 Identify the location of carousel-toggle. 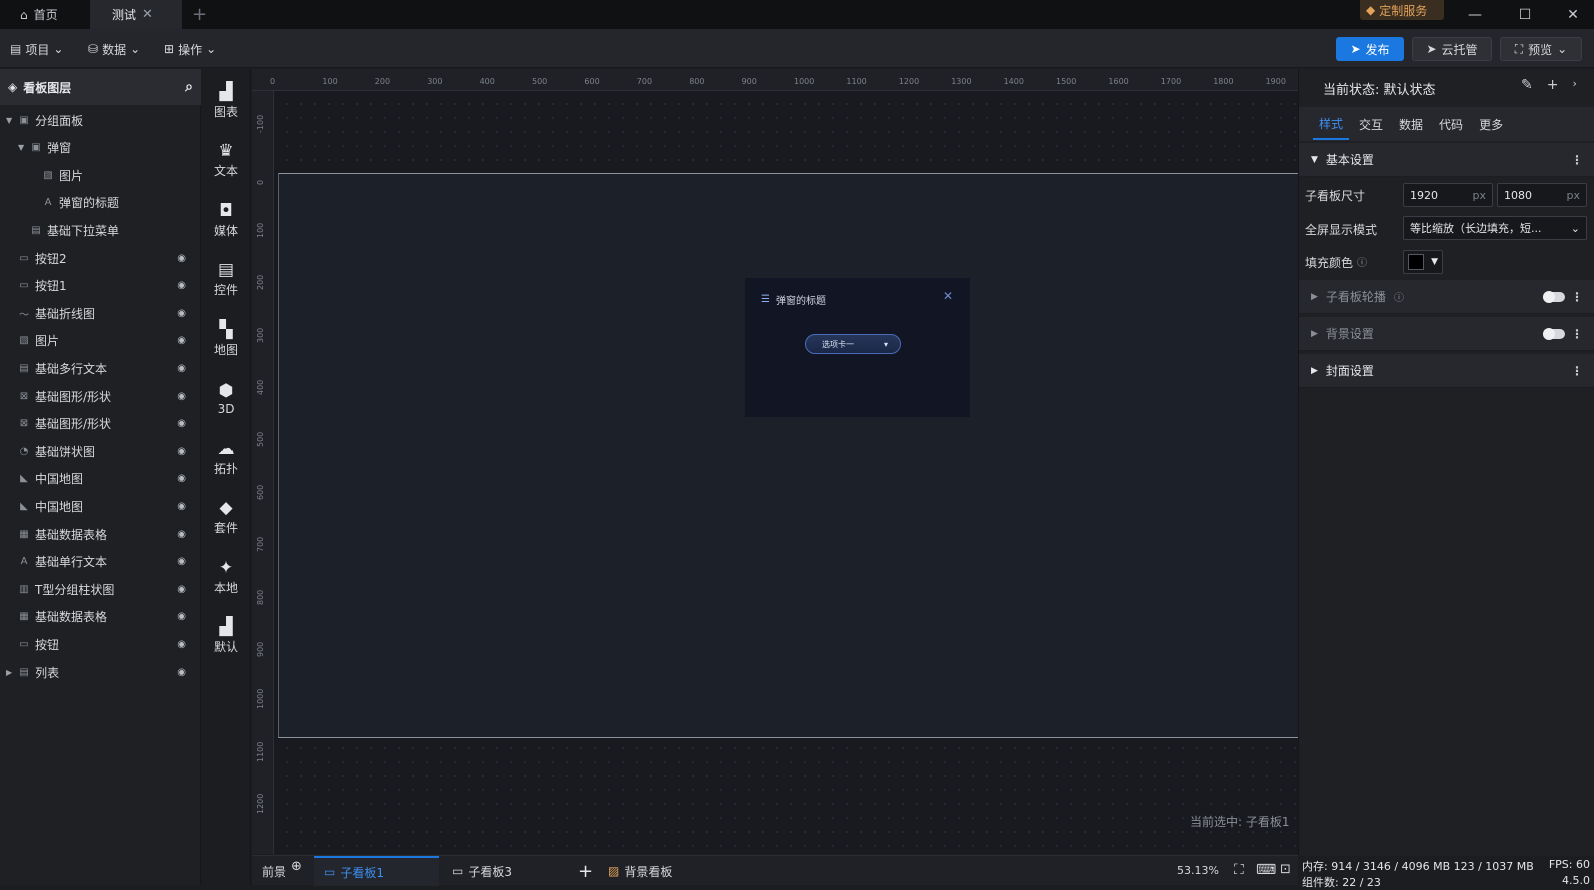
(1554, 296).